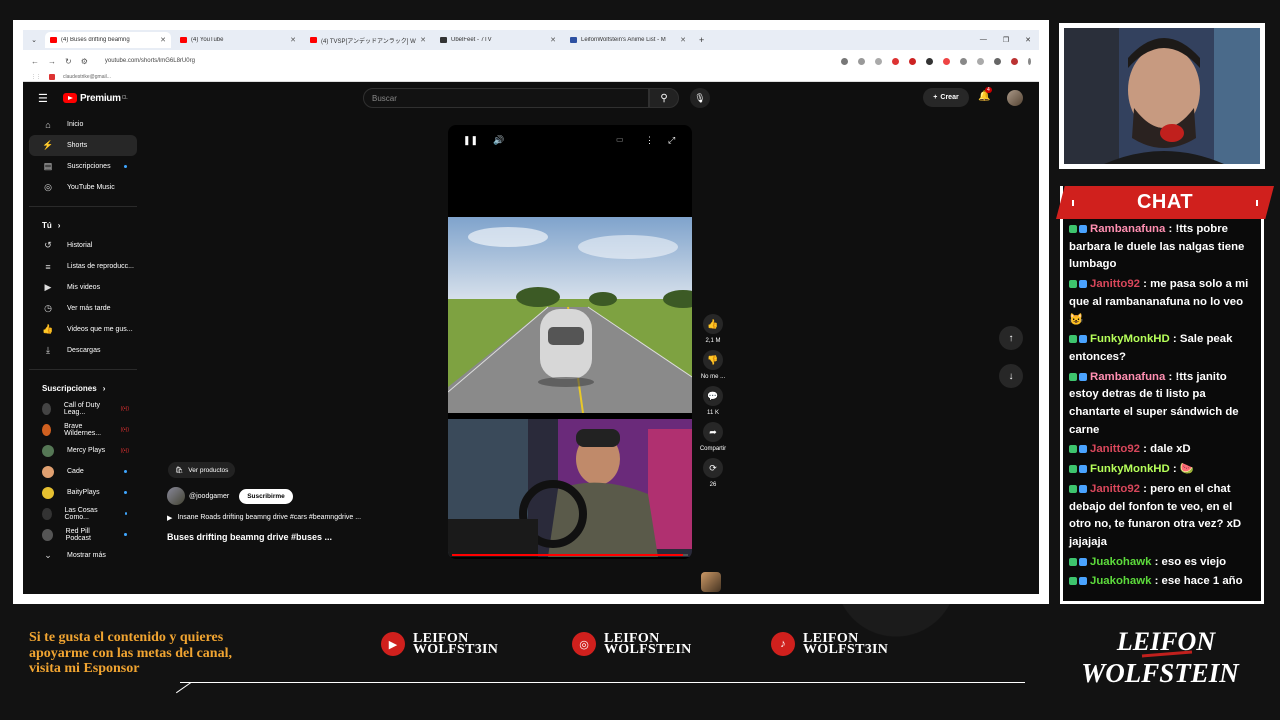 The height and width of the screenshot is (720, 1280). Describe the element at coordinates (1015, 98) in the screenshot. I see `account-avatar` at that location.